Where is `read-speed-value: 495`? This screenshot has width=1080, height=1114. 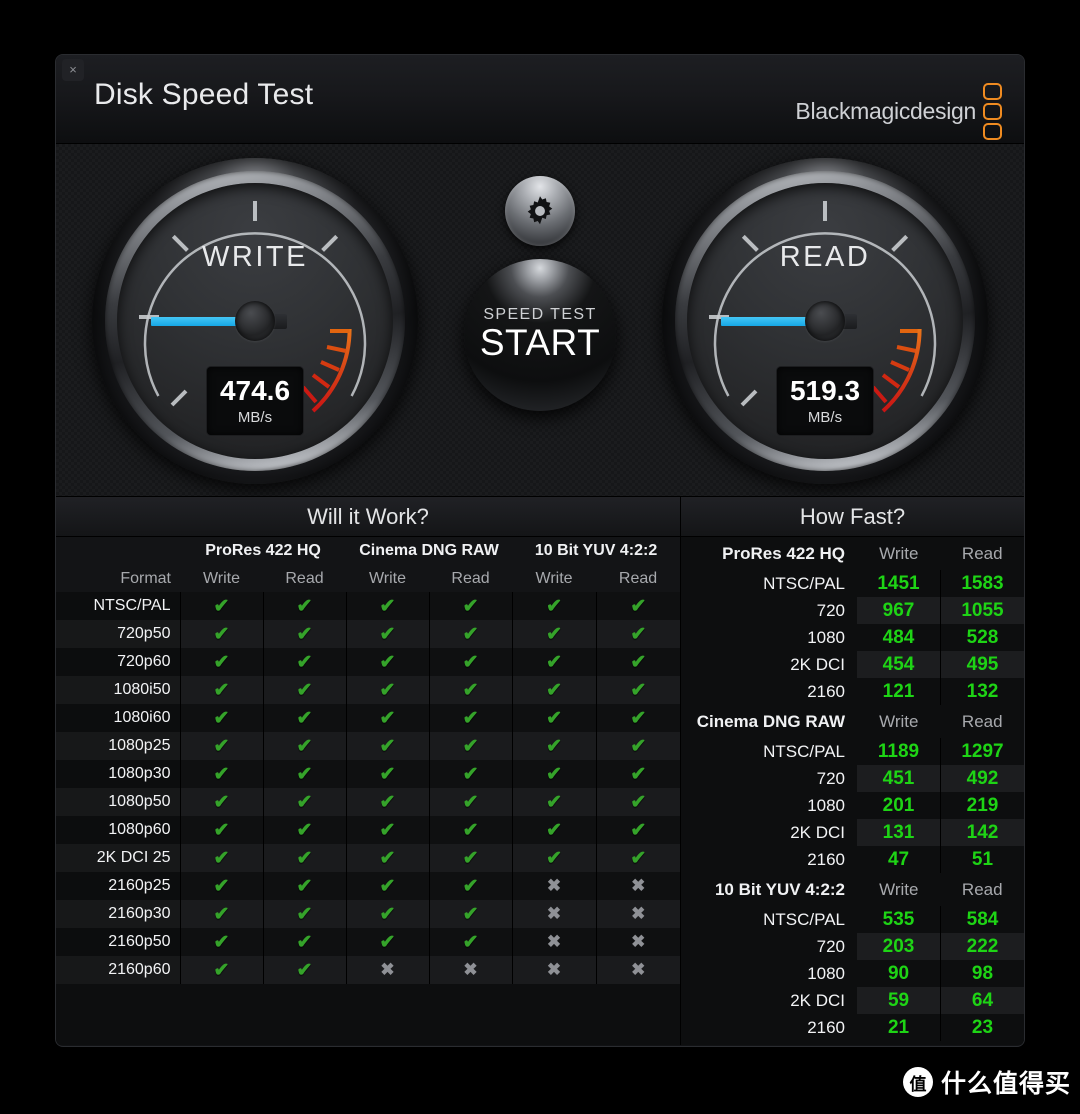
read-speed-value: 495 is located at coordinates (982, 664).